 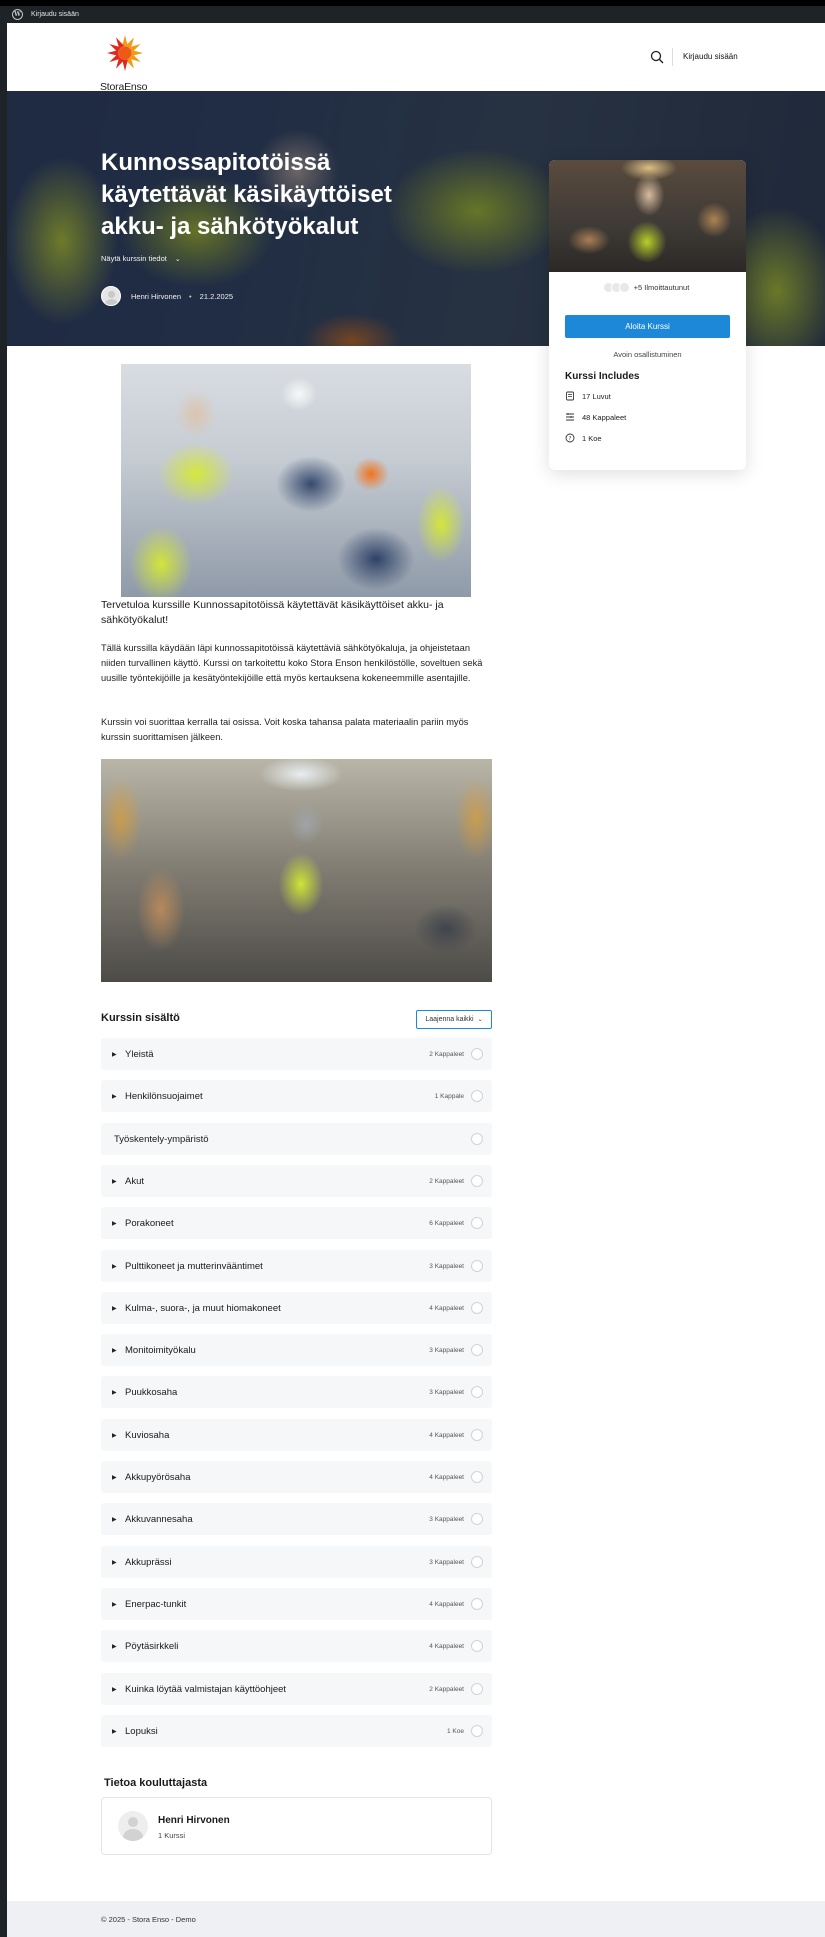 I want to click on section-name: Akut, so click(x=277, y=1181).